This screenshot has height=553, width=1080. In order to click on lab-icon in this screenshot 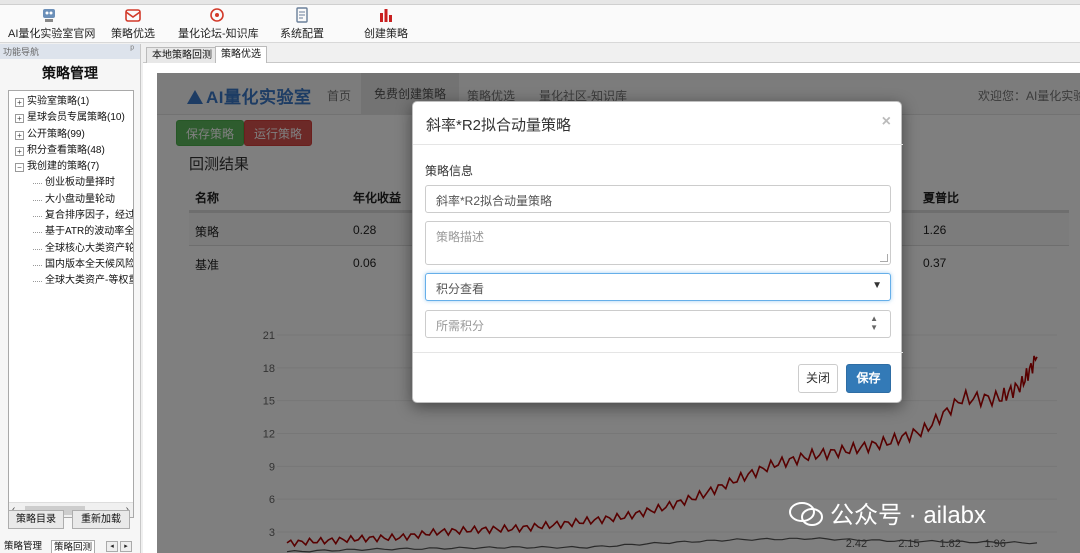, I will do `click(49, 15)`.